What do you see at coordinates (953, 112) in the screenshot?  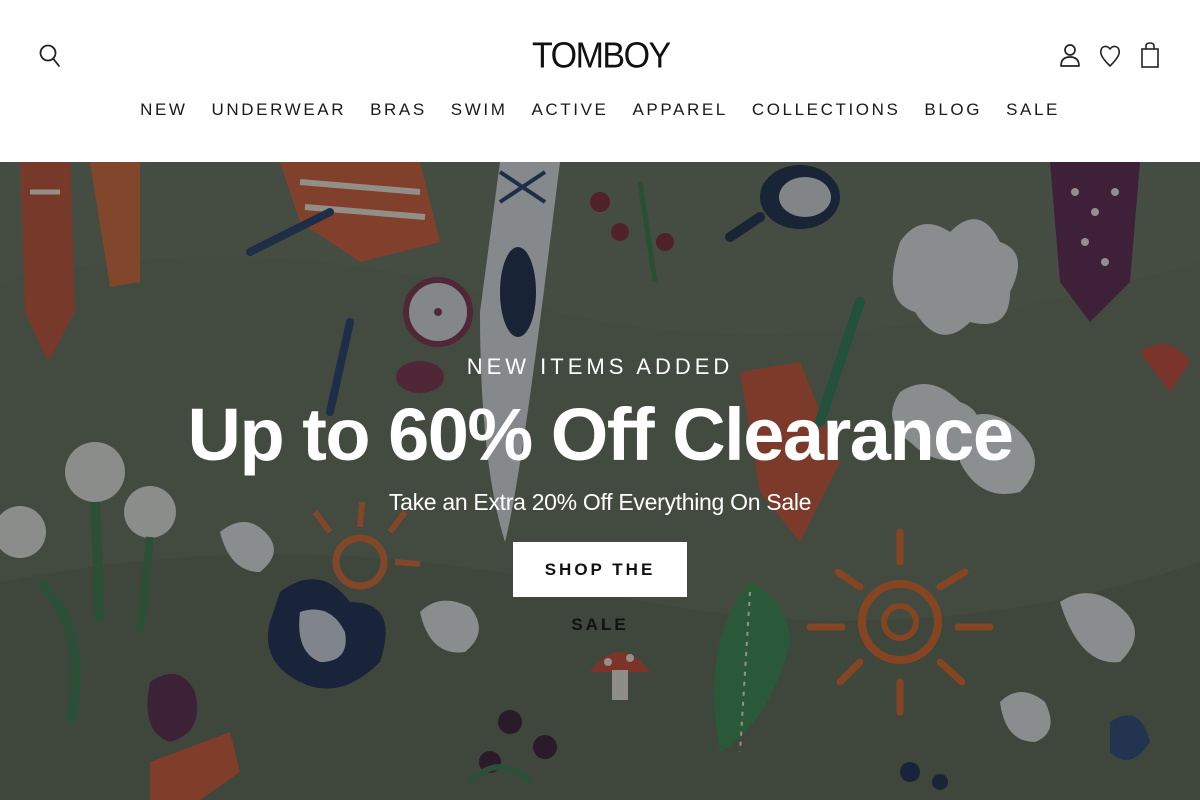 I see `nav-item-blog: BLOG` at bounding box center [953, 112].